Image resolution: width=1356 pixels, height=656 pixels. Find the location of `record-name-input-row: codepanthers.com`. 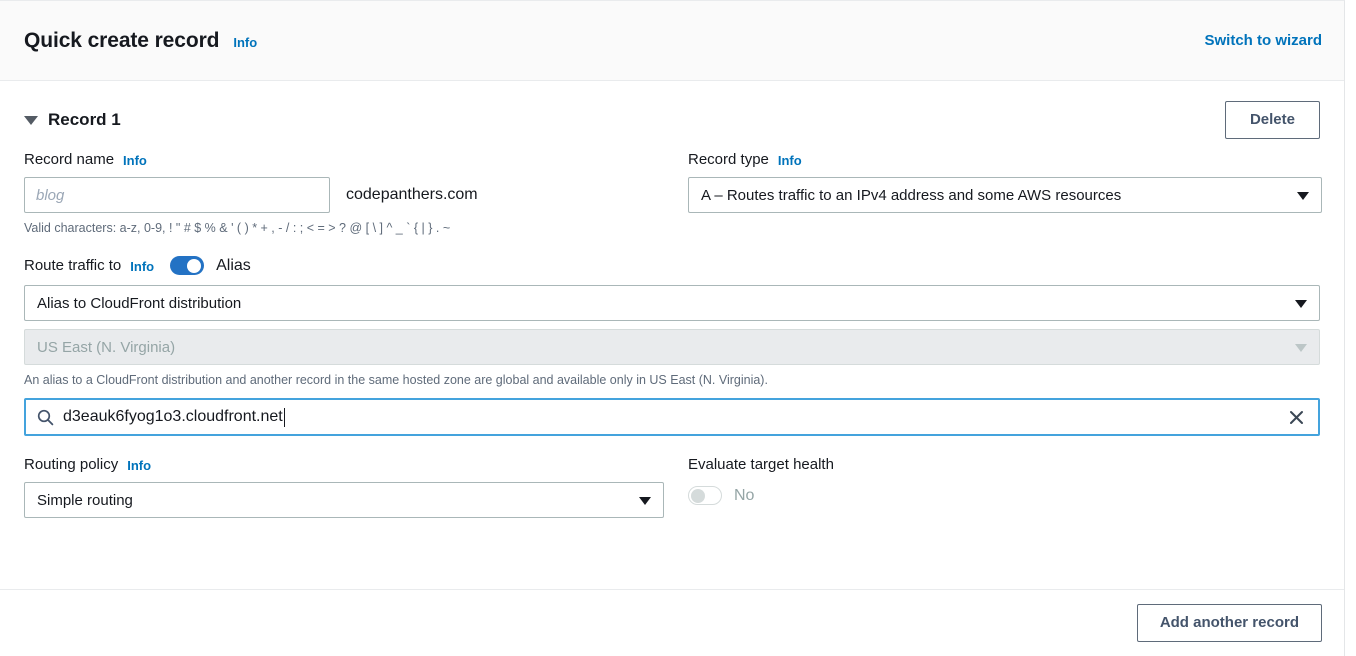

record-name-input-row: codepanthers.com is located at coordinates (344, 195).